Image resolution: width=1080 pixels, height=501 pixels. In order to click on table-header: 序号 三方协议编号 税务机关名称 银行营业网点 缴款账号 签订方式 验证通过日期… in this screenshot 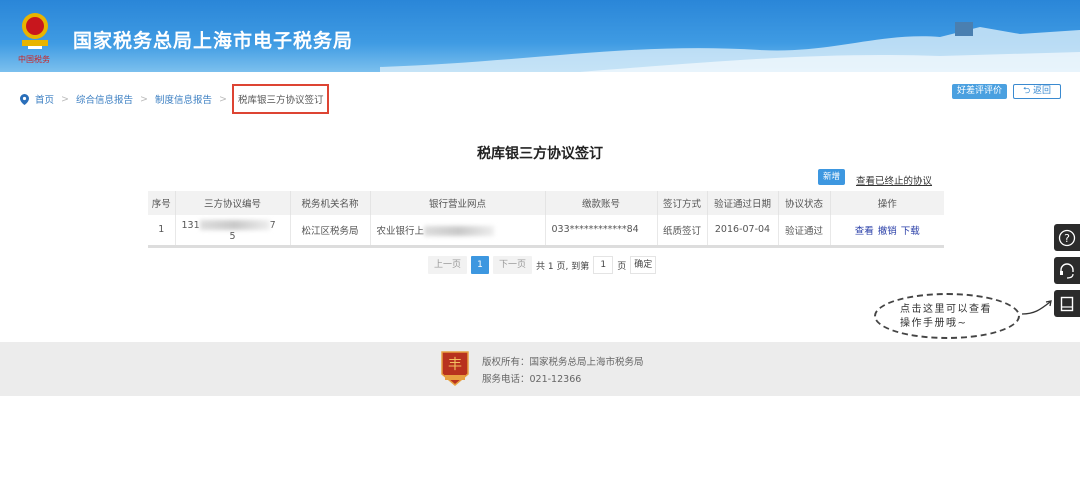, I will do `click(546, 203)`.